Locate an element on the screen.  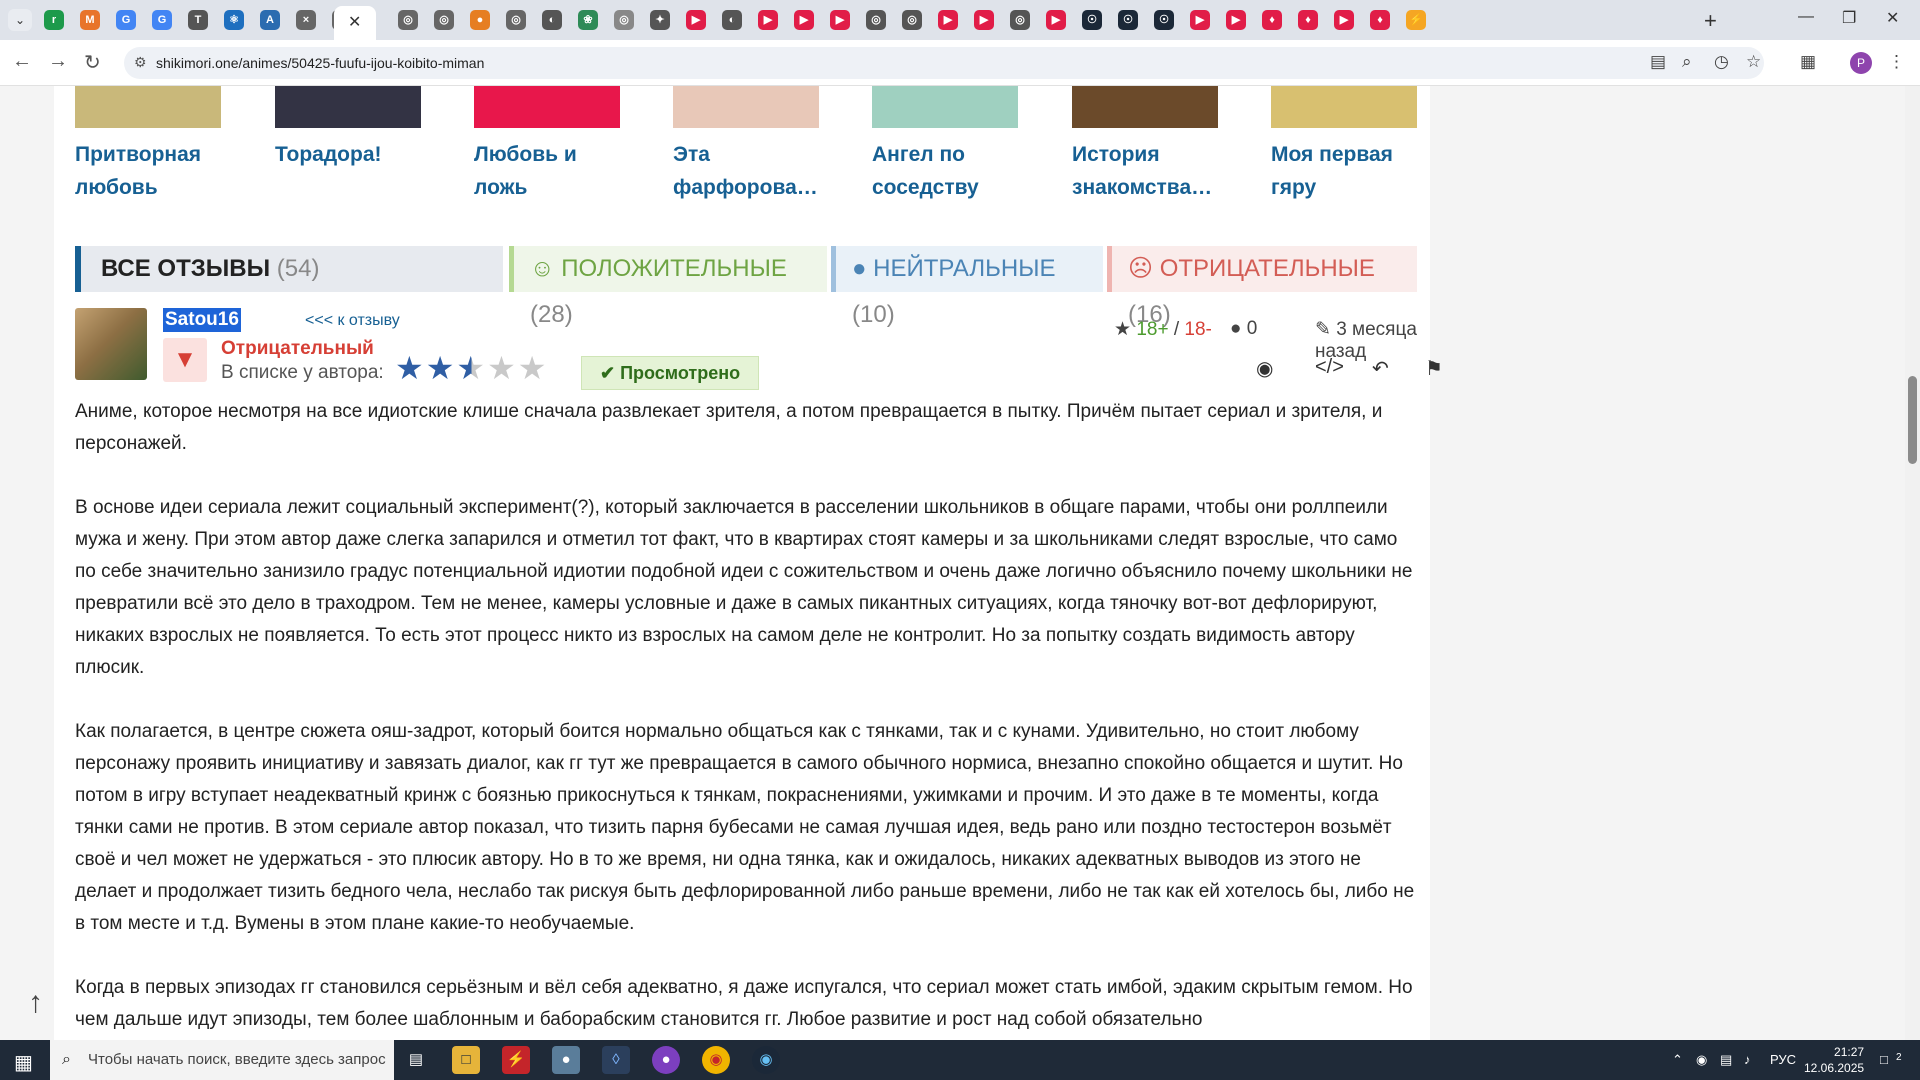
tab-favicon-icon: ❀ is located at coordinates (588, 20).